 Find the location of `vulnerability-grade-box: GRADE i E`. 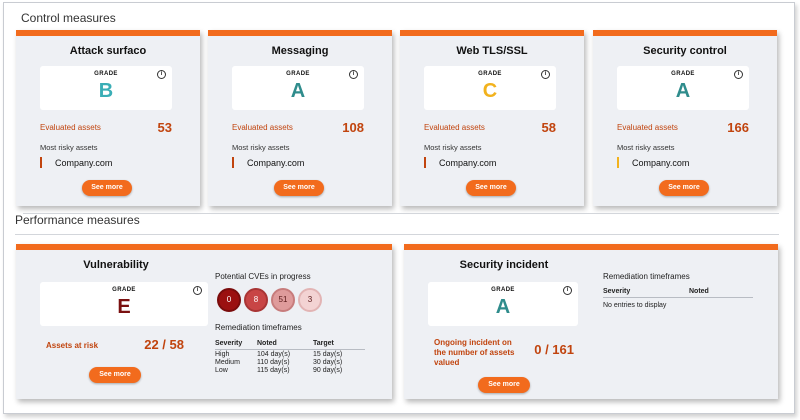

vulnerability-grade-box: GRADE i E is located at coordinates (124, 304).